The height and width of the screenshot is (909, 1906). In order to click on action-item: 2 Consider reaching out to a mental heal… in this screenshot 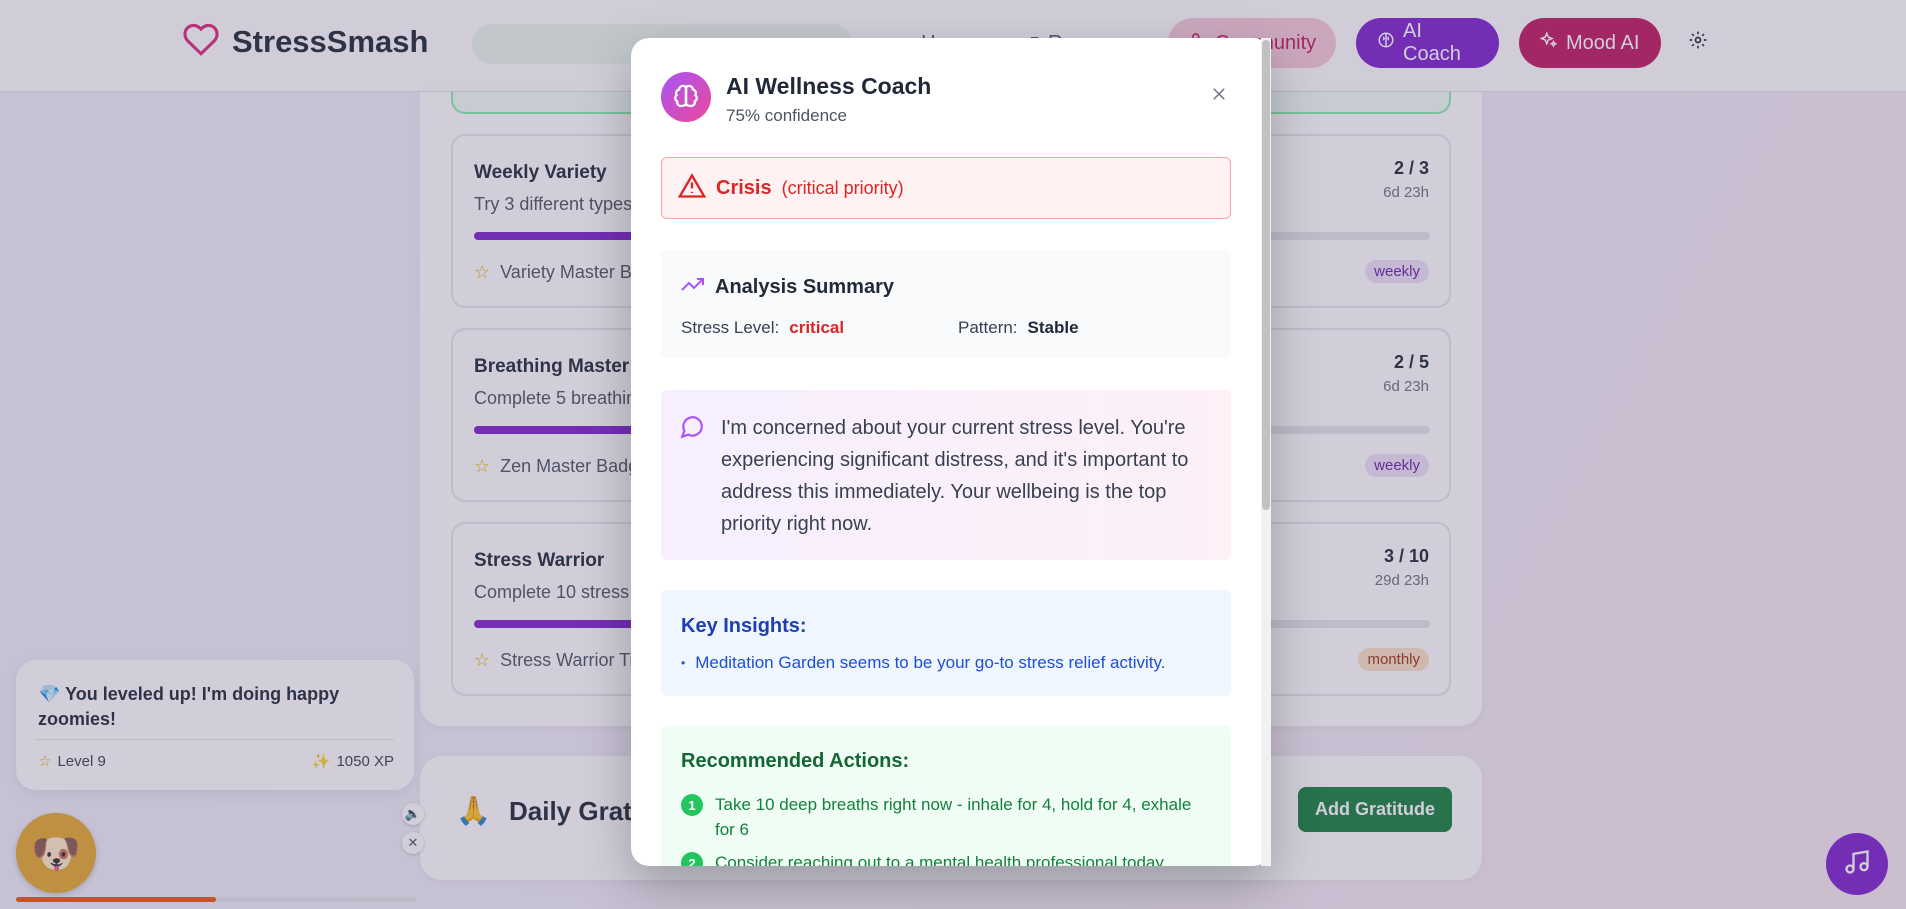, I will do `click(946, 858)`.